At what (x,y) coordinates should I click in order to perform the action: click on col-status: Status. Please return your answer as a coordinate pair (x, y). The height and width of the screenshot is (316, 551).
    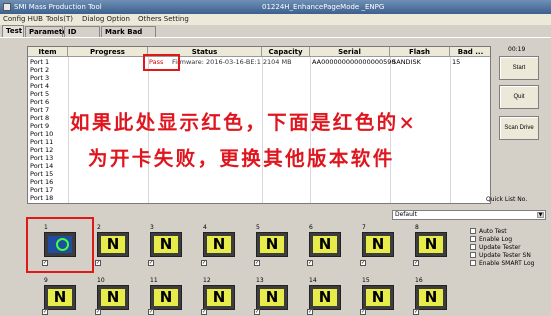
    Looking at the image, I should click on (205, 52).